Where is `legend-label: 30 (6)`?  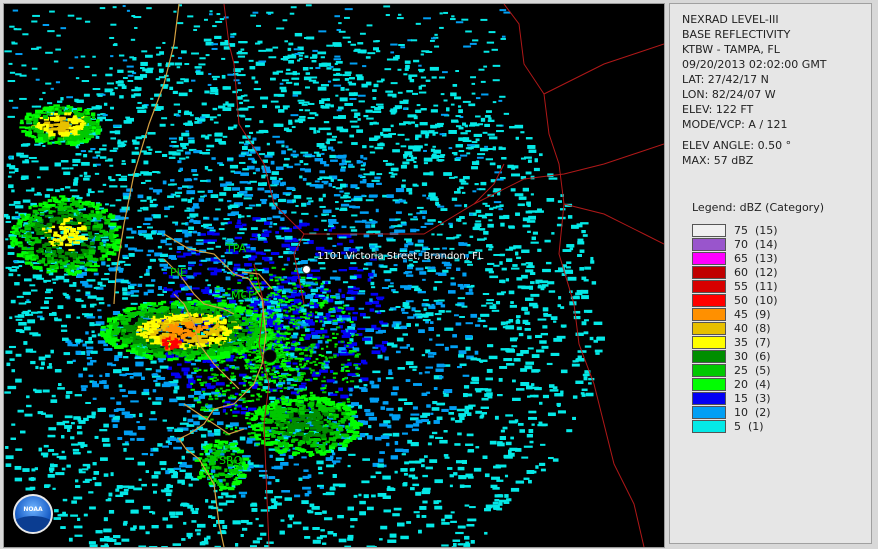
legend-label: 30 (6) is located at coordinates (752, 356).